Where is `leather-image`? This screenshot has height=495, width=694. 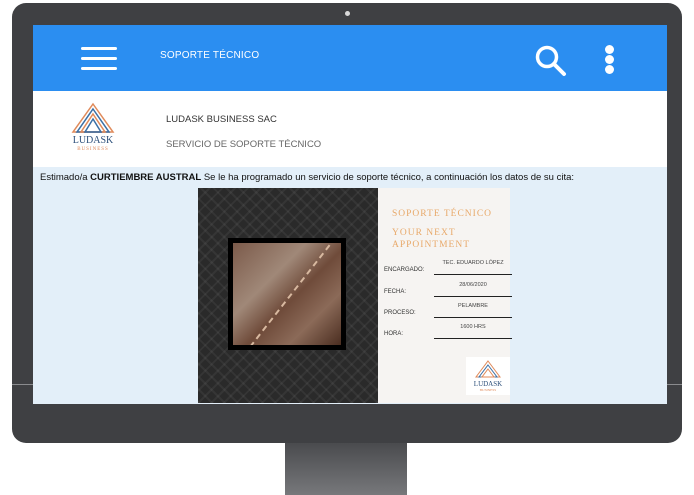 leather-image is located at coordinates (287, 294).